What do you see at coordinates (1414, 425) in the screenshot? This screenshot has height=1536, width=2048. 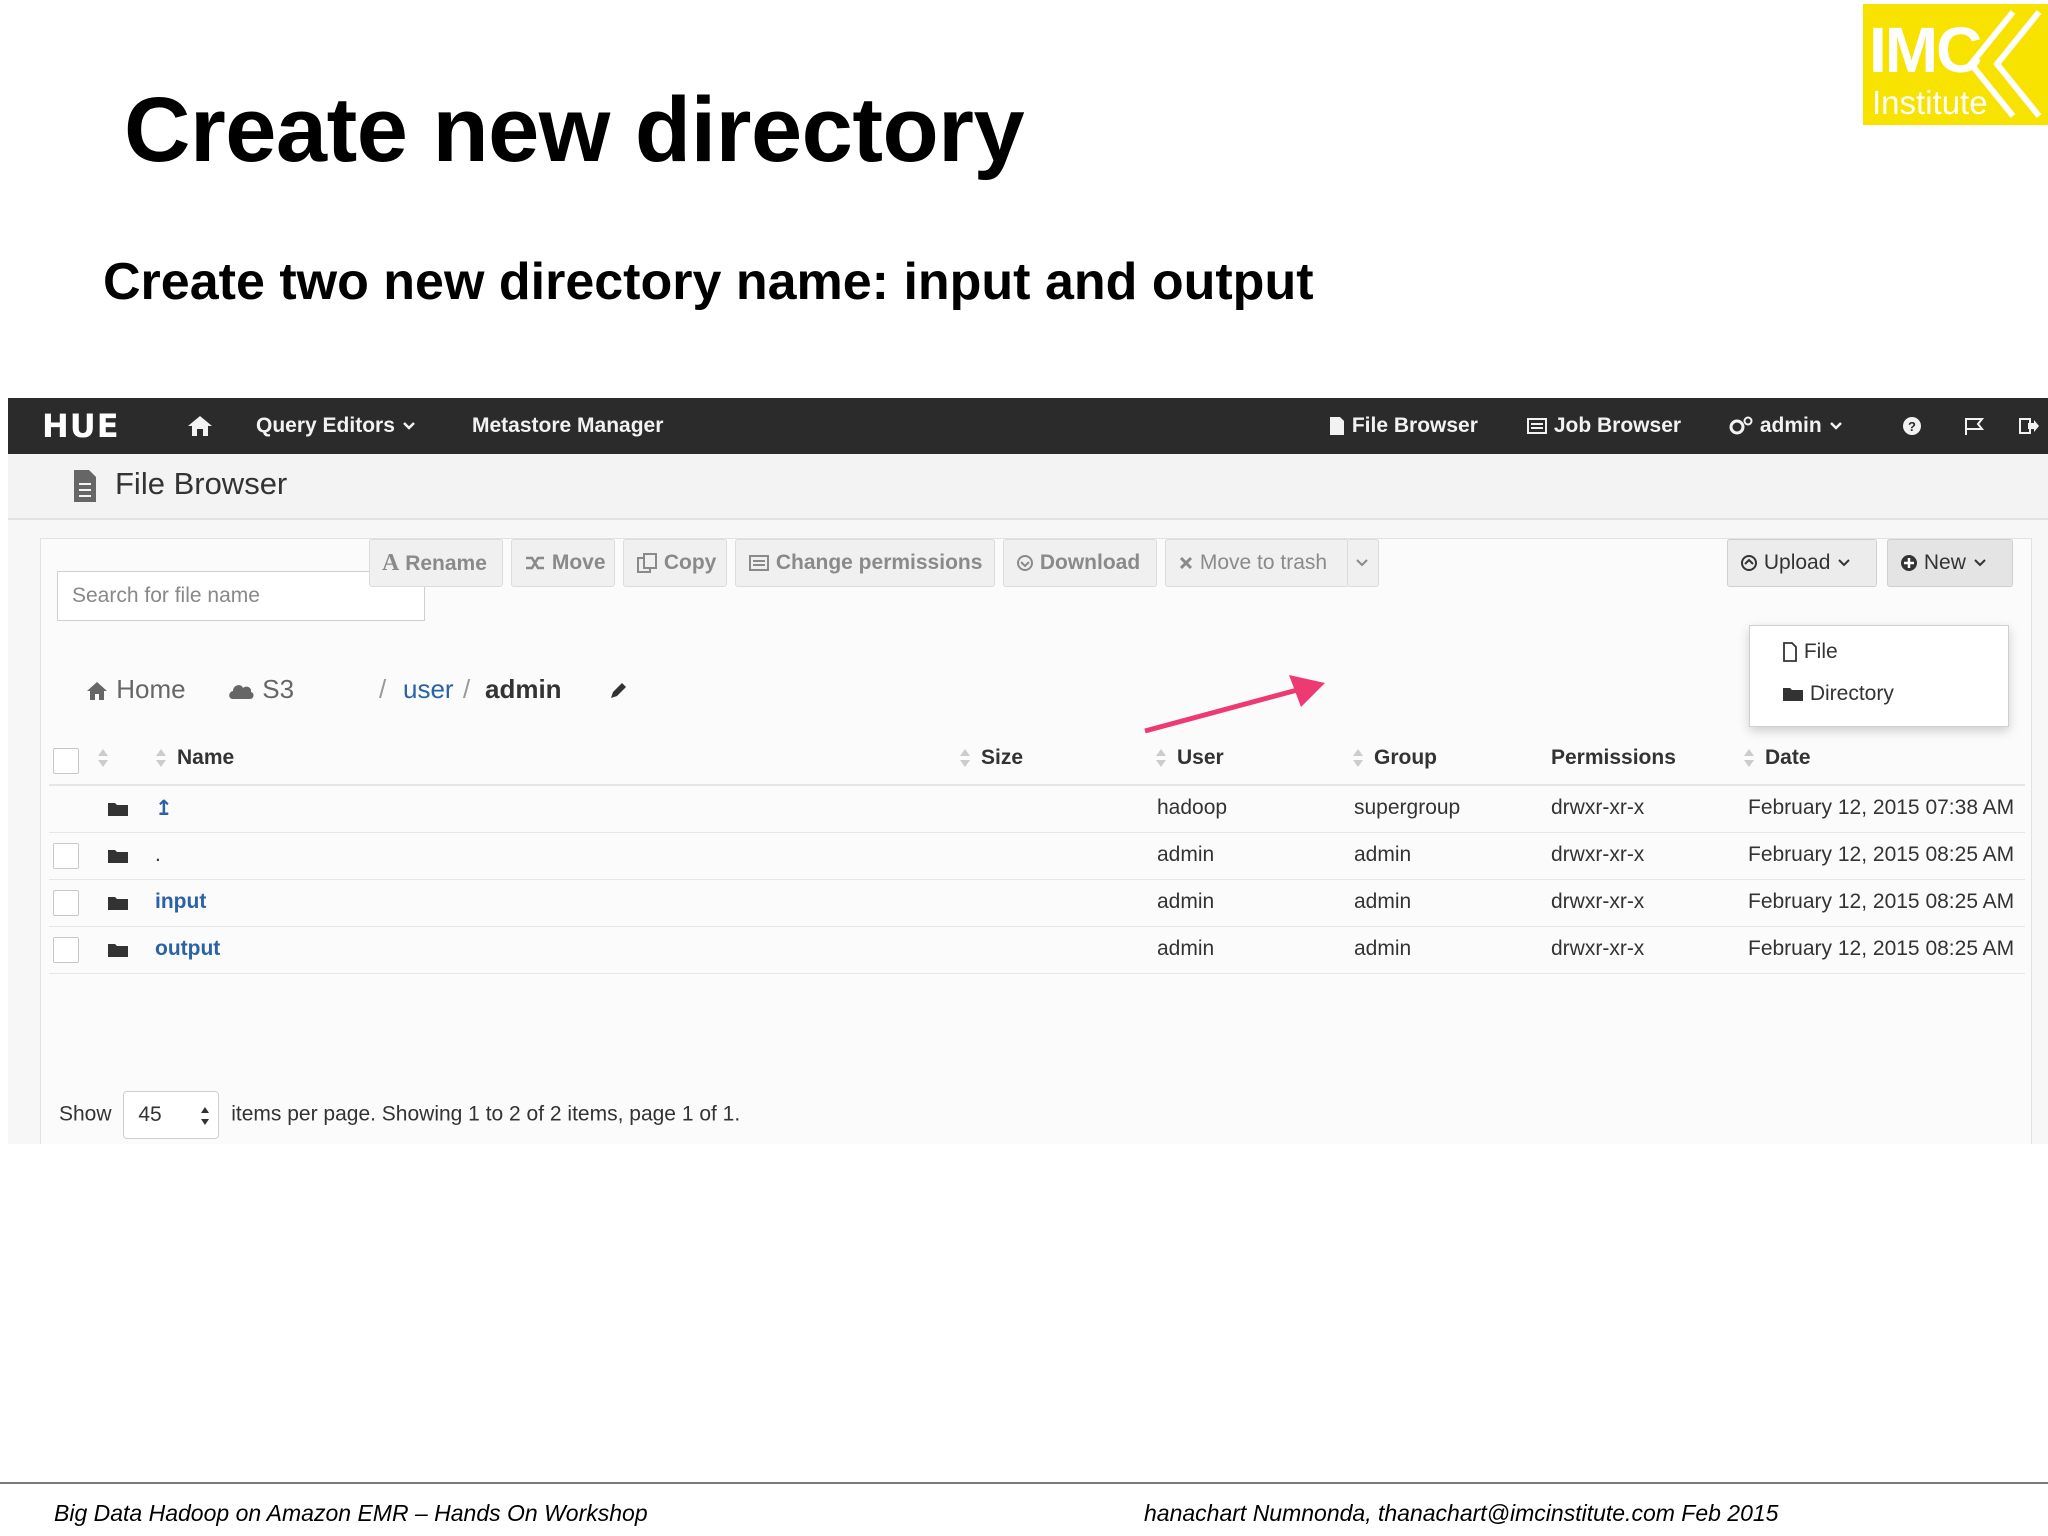 I see `file-browser-label: File Browser` at bounding box center [1414, 425].